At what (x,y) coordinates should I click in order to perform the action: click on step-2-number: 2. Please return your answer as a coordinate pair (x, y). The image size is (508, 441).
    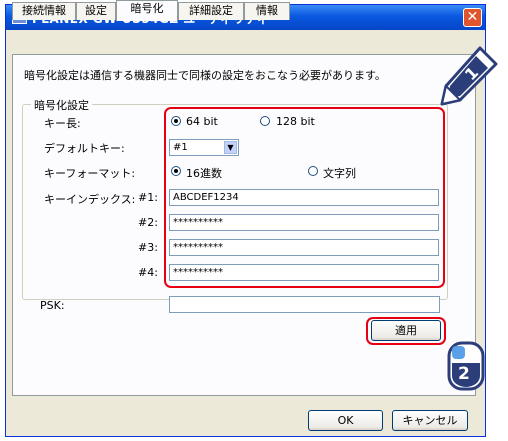
    Looking at the image, I should click on (464, 374).